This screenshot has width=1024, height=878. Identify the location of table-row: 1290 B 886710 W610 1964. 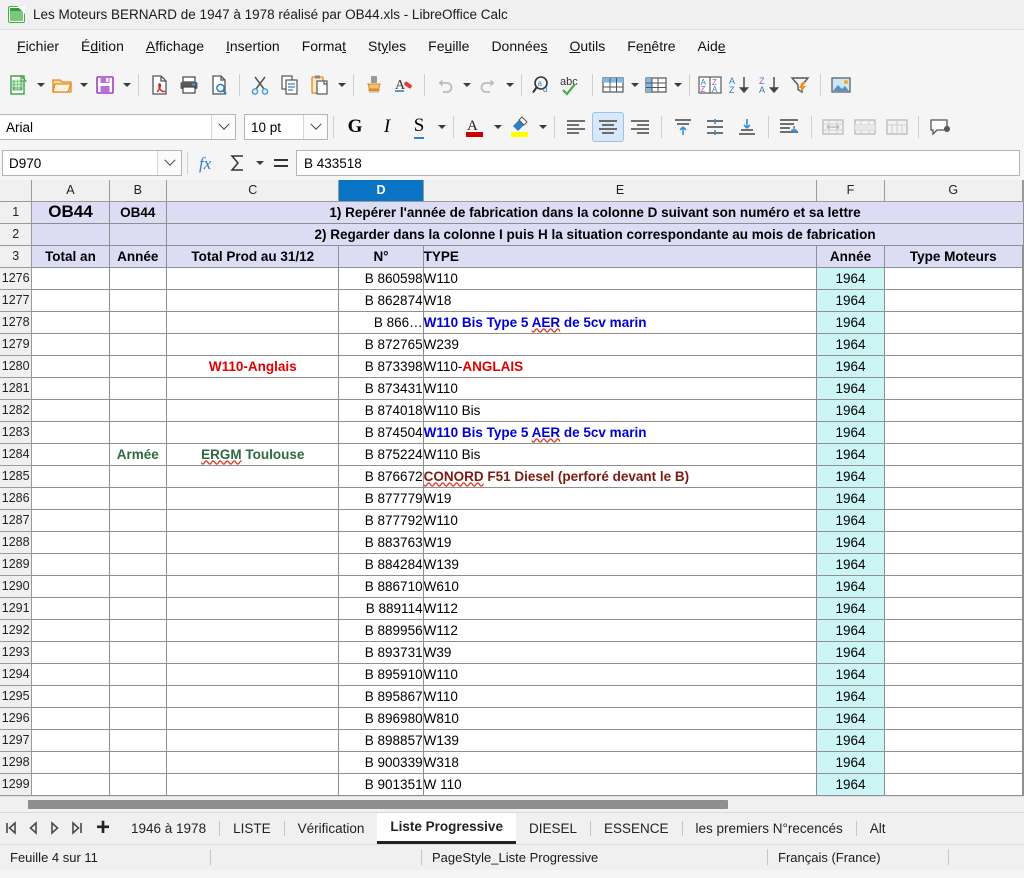
(512, 586).